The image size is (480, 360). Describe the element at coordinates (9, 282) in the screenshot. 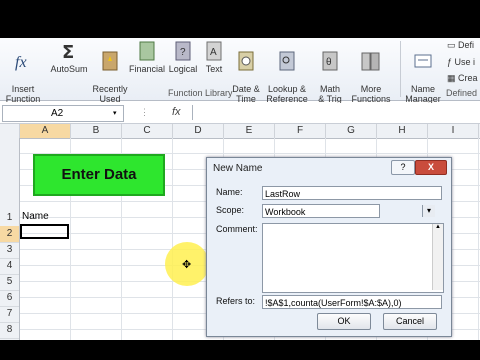

I see `row-header-5: 5` at that location.